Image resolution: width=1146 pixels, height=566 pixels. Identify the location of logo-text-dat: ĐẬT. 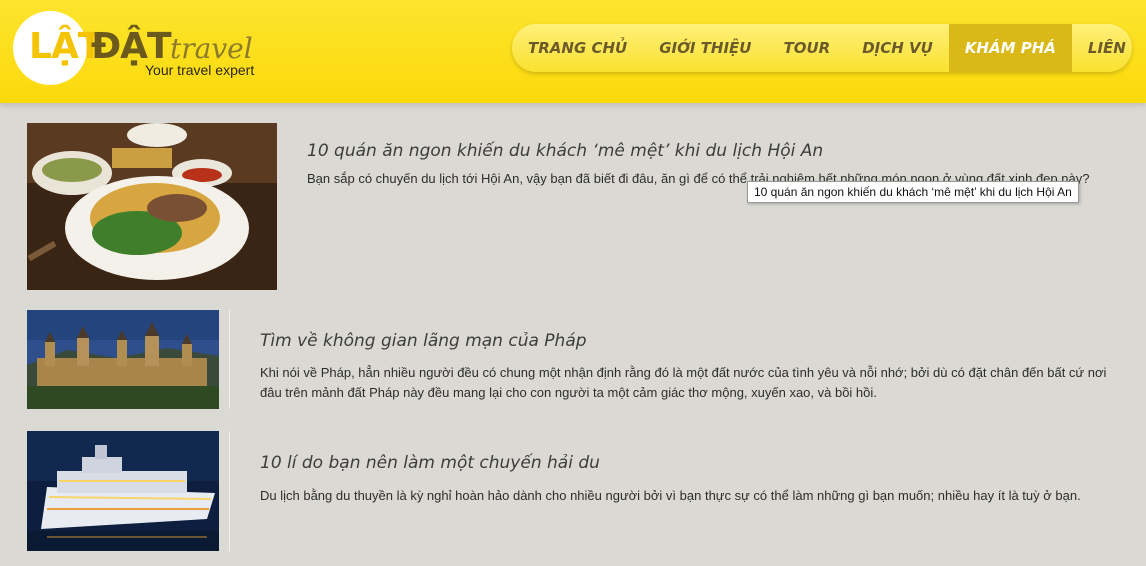
(131, 46).